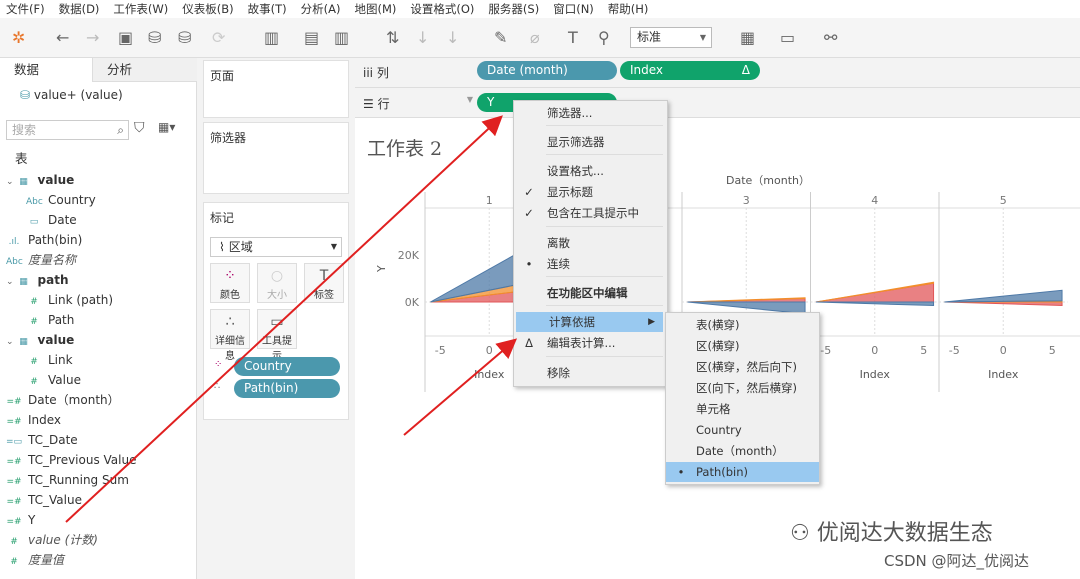 This screenshot has width=1080, height=579. I want to click on context-menu-item-3: ✓ 显示标题, so click(590, 192).